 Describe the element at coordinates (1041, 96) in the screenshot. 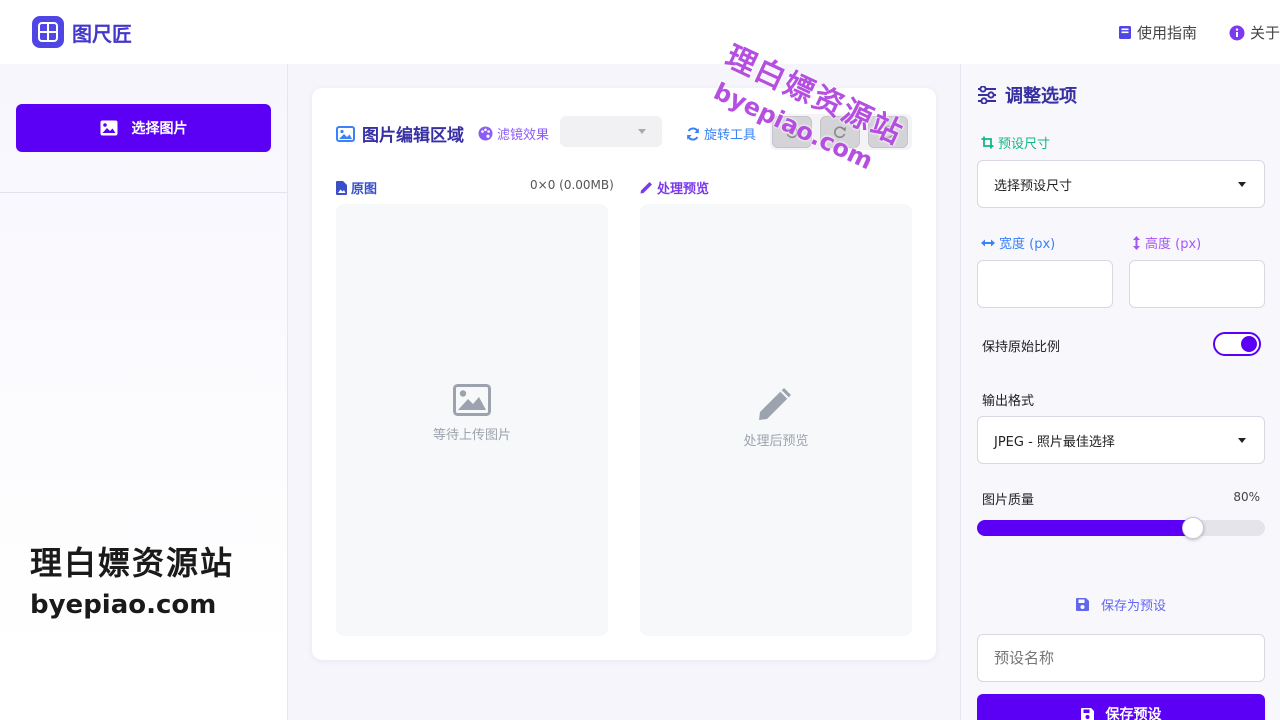

I see `options-title-text: 调整选项` at that location.